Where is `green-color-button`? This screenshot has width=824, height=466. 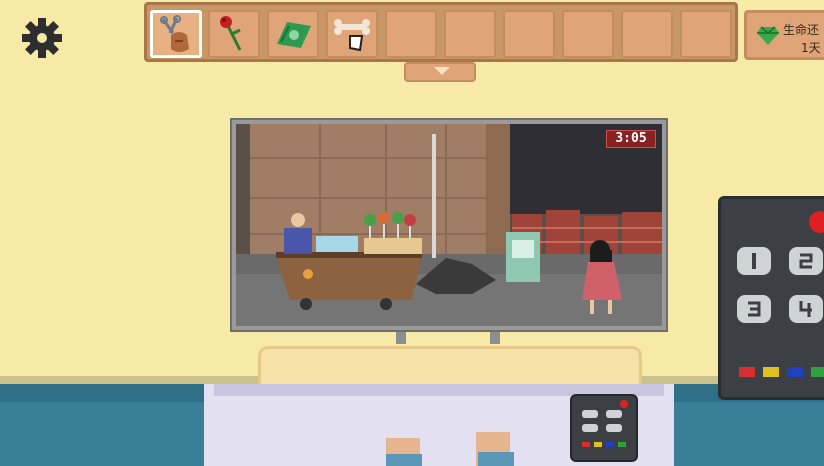 green-color-button is located at coordinates (817, 372).